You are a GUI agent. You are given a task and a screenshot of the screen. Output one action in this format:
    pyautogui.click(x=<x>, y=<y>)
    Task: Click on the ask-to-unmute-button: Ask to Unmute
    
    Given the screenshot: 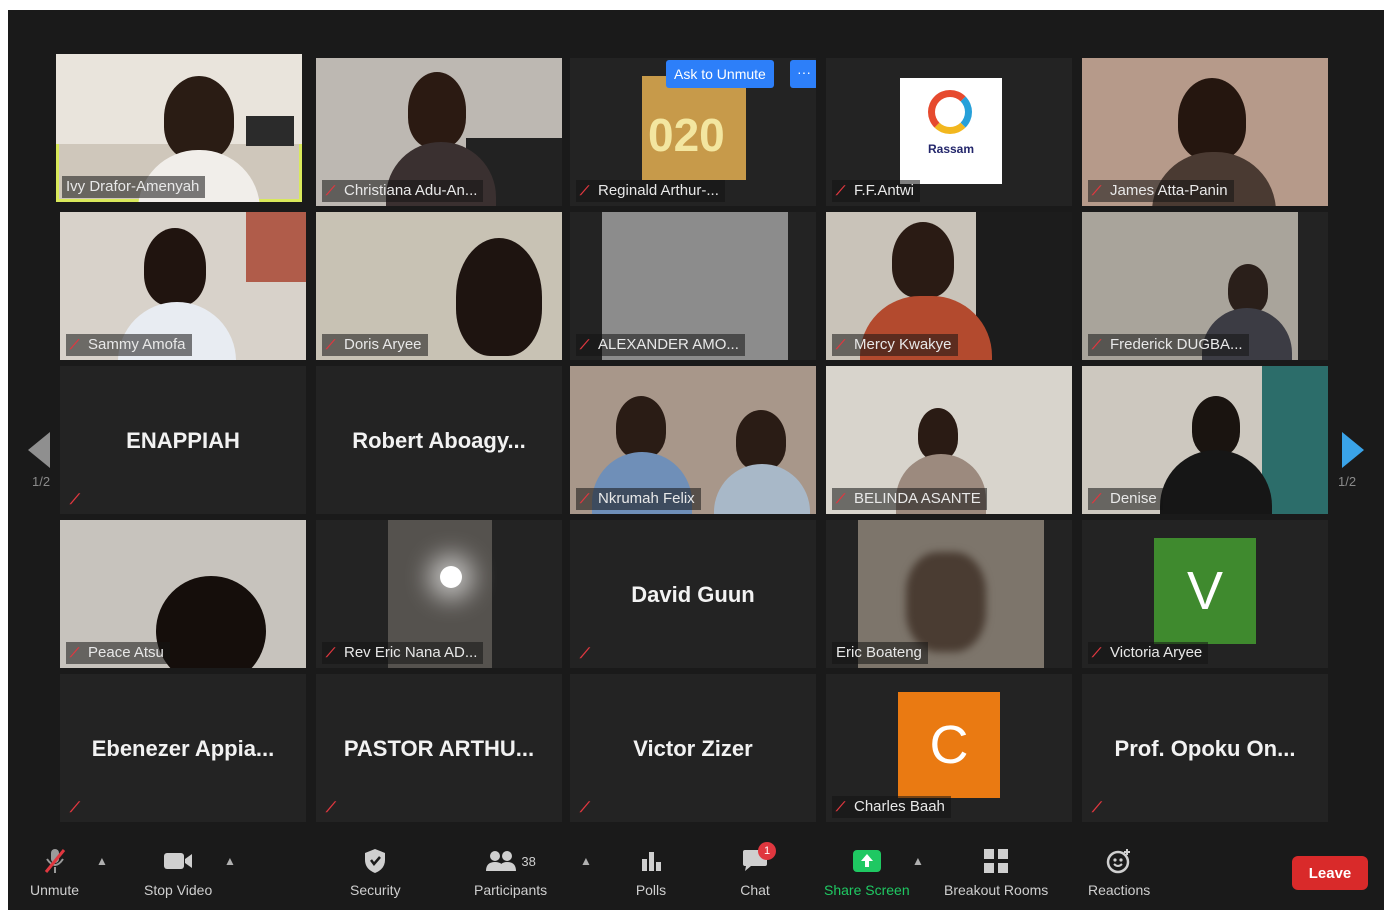 What is the action you would take?
    pyautogui.click(x=720, y=74)
    